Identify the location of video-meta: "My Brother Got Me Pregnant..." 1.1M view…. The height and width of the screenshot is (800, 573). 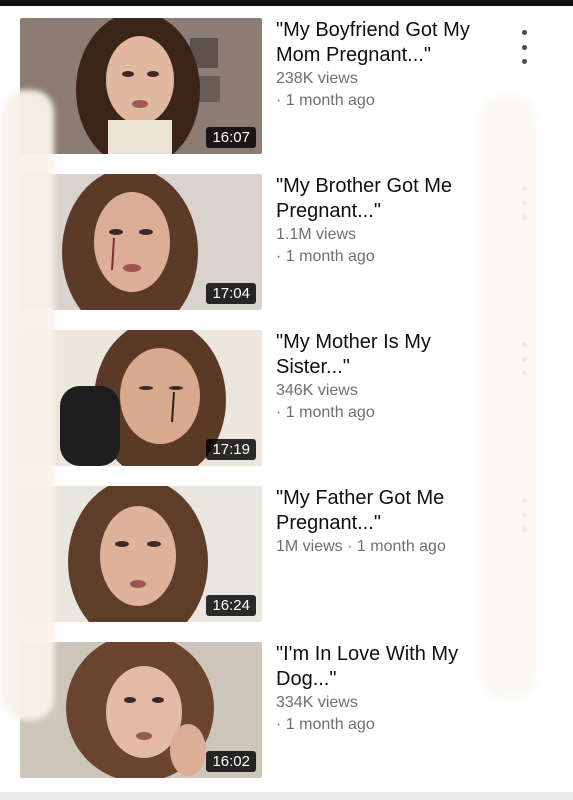
(388, 221).